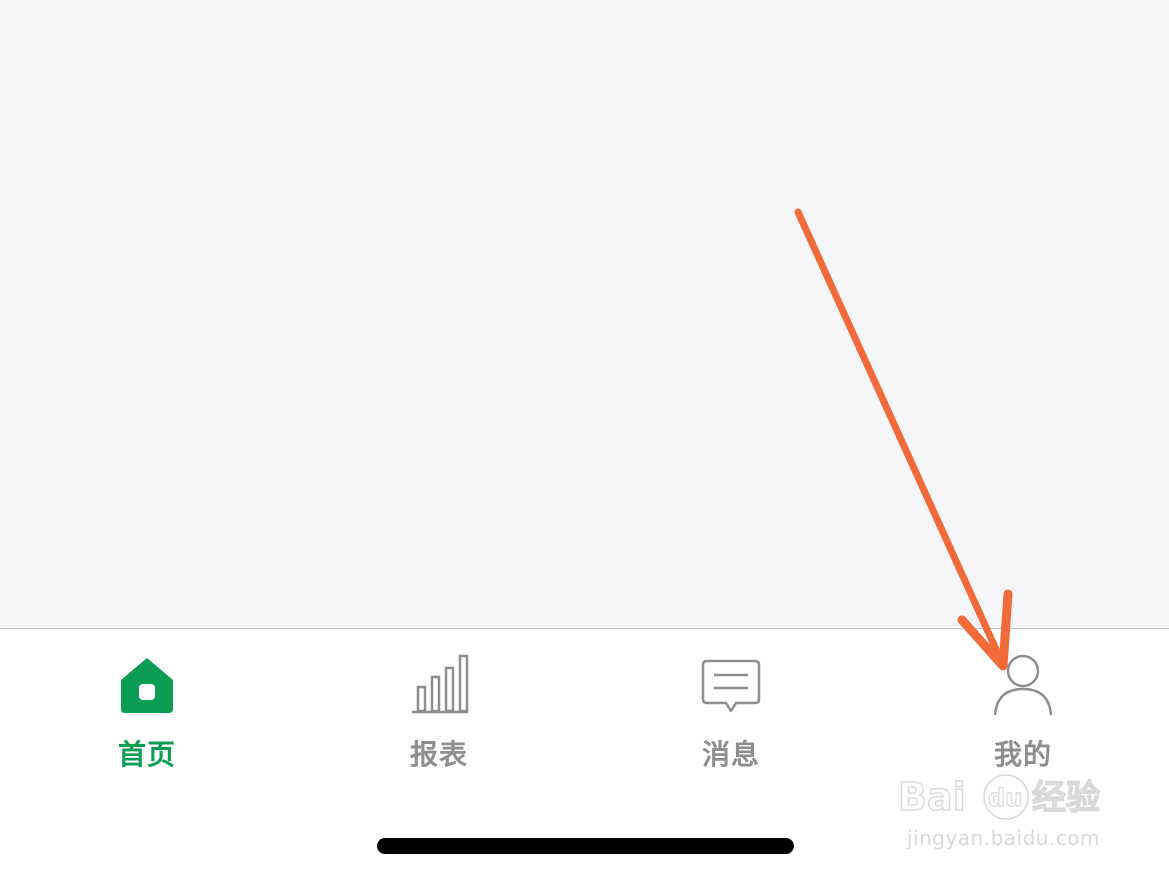 This screenshot has height=878, width=1169. I want to click on tab-reports-label: 报表, so click(438, 754).